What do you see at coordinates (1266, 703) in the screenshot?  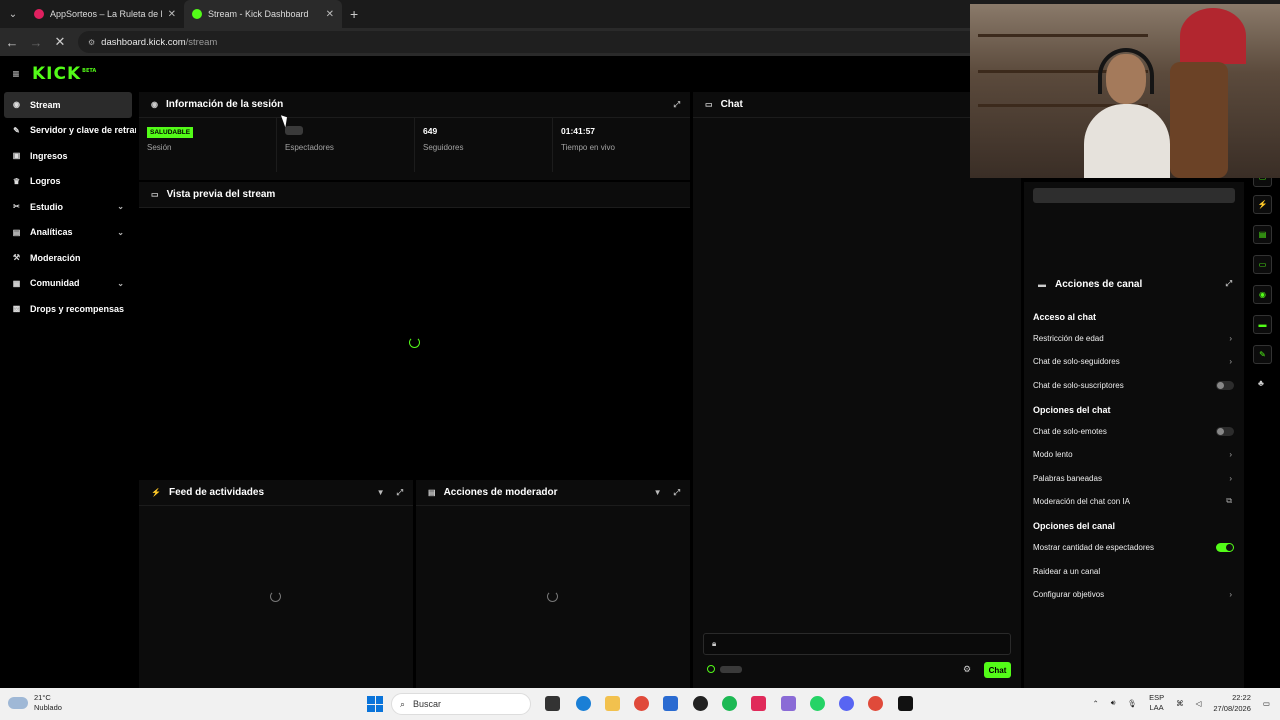 I see `notification-icon: ▭` at bounding box center [1266, 703].